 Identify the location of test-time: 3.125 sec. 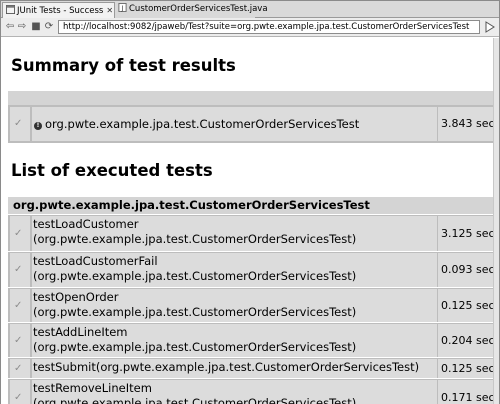
(467, 233).